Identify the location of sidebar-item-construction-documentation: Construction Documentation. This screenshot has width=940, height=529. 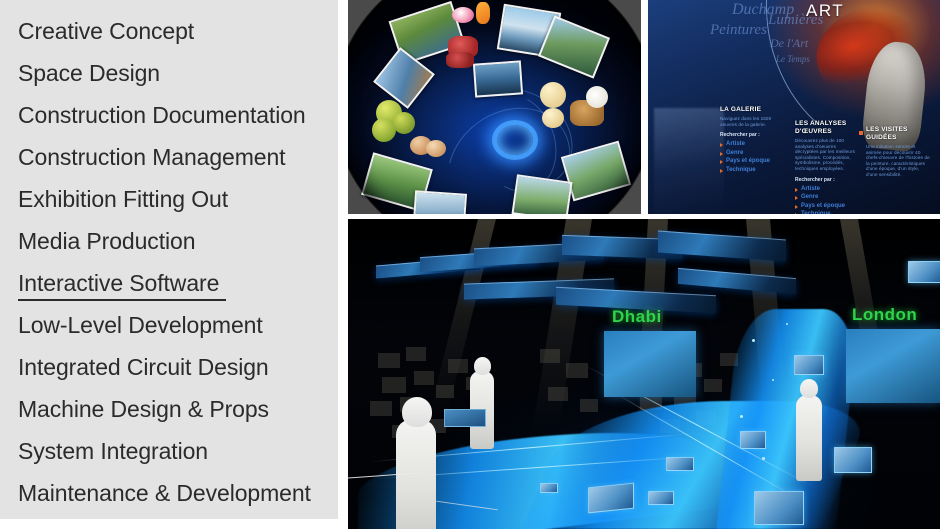
(169, 115).